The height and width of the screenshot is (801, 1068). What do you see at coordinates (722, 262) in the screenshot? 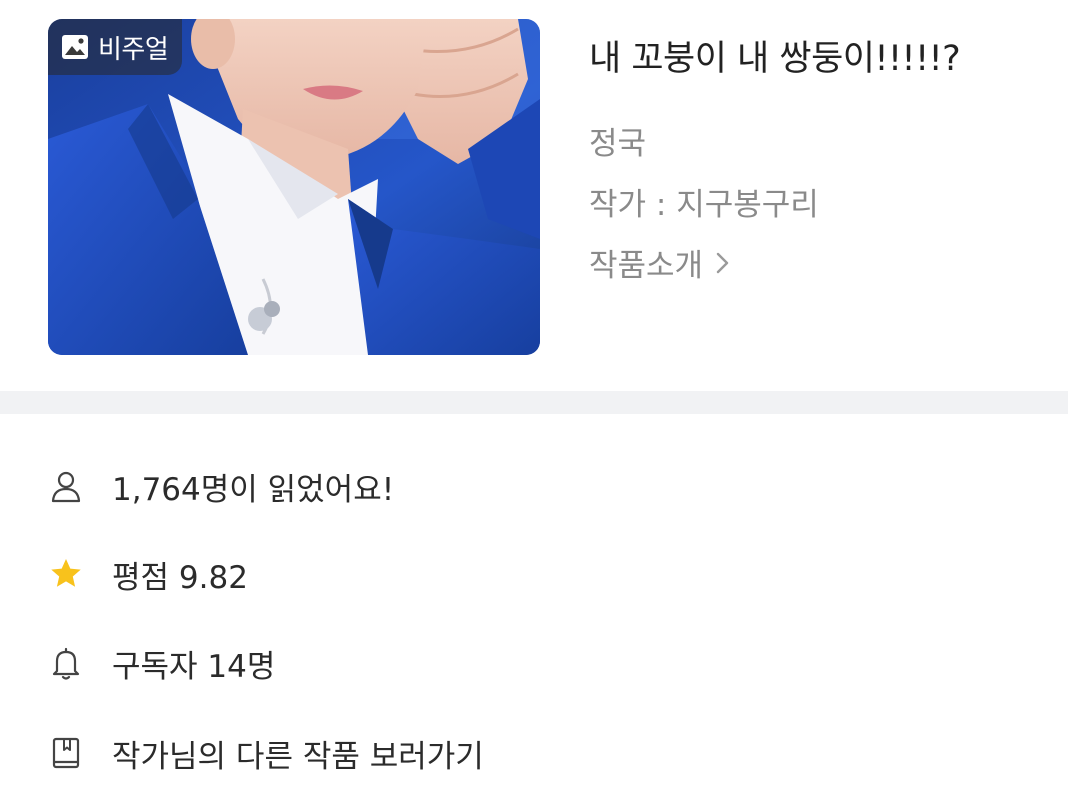
I see `chevron-right-icon` at bounding box center [722, 262].